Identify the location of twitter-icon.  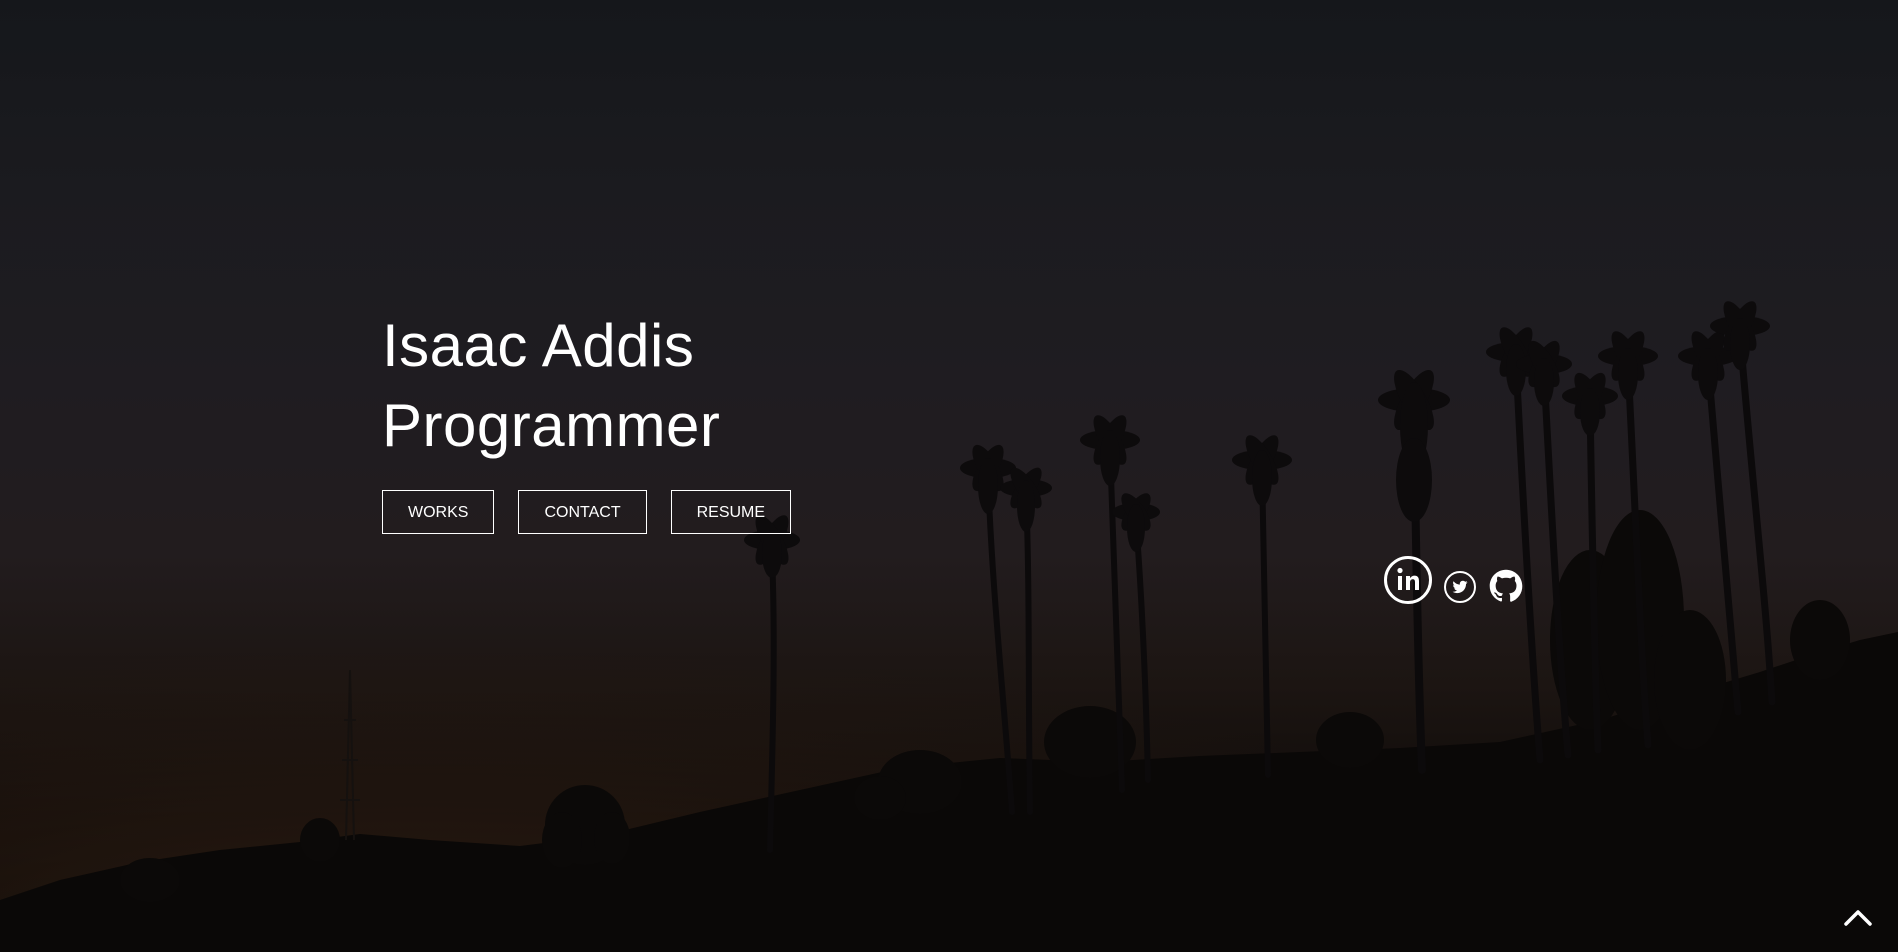
(1460, 587).